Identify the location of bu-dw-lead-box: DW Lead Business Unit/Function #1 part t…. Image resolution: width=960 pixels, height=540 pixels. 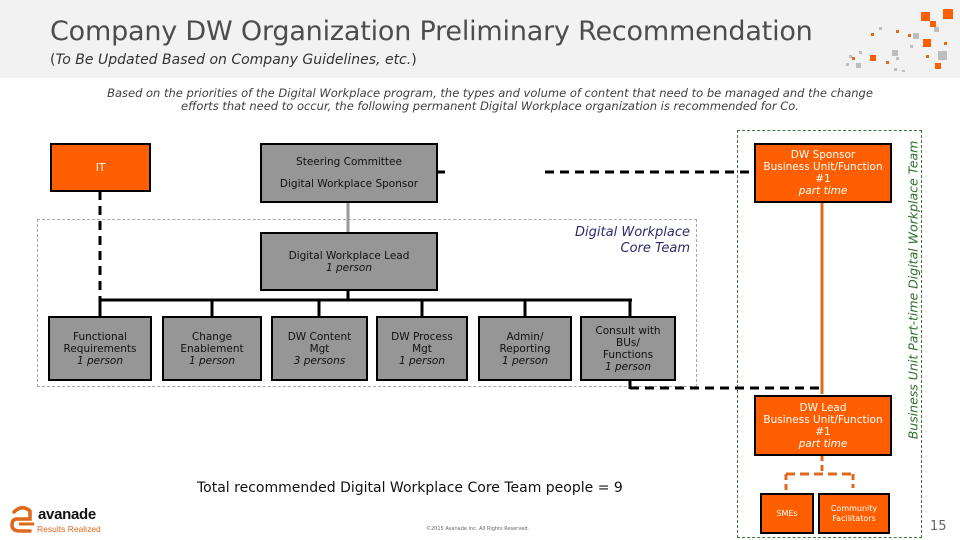
(823, 425).